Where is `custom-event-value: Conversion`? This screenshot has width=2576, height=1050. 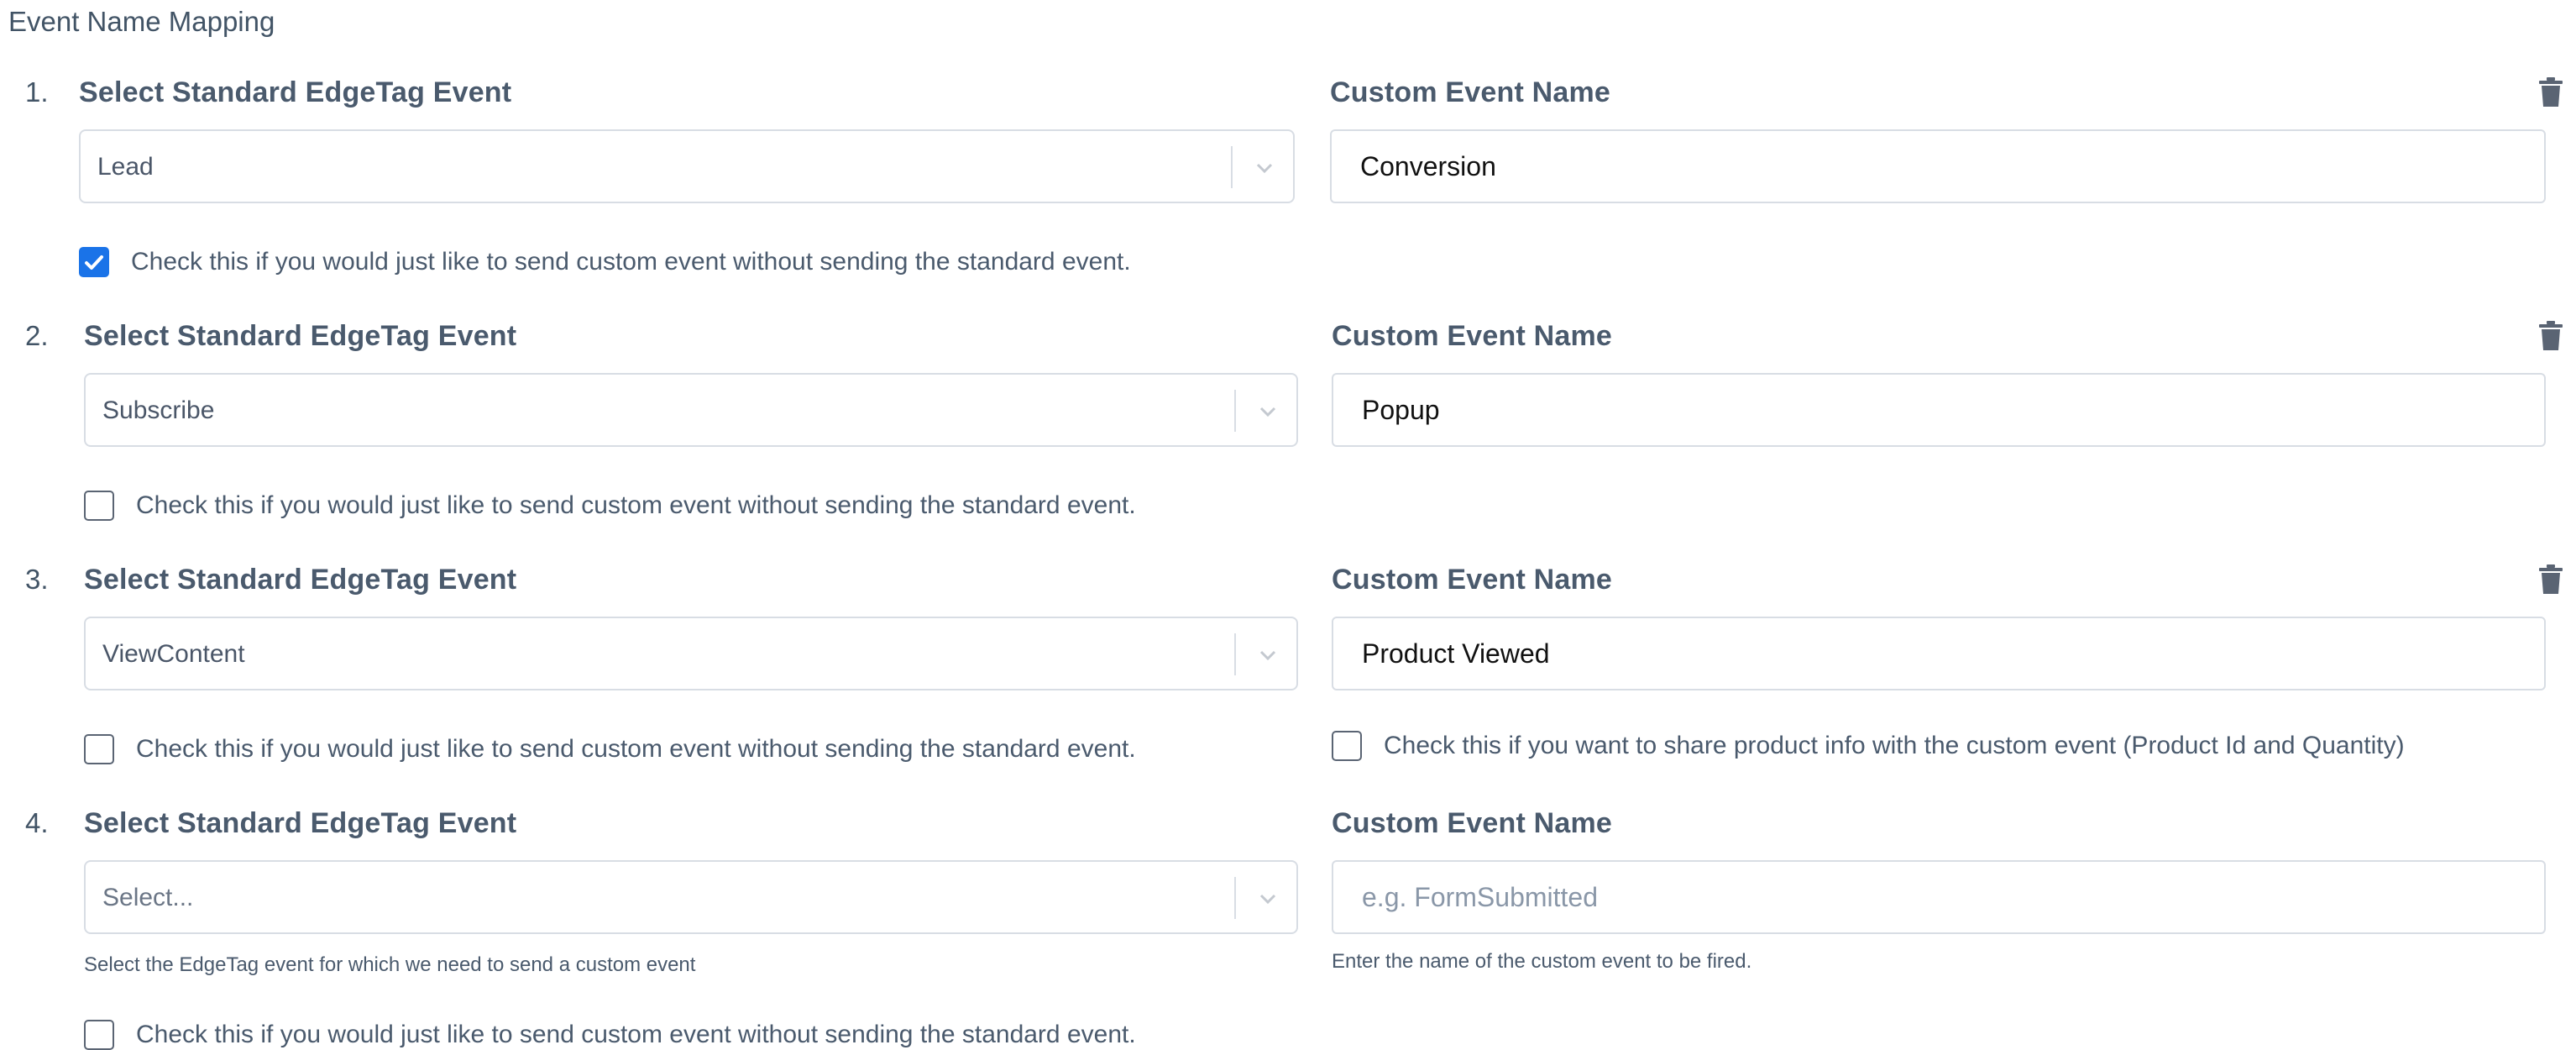 custom-event-value: Conversion is located at coordinates (1428, 166).